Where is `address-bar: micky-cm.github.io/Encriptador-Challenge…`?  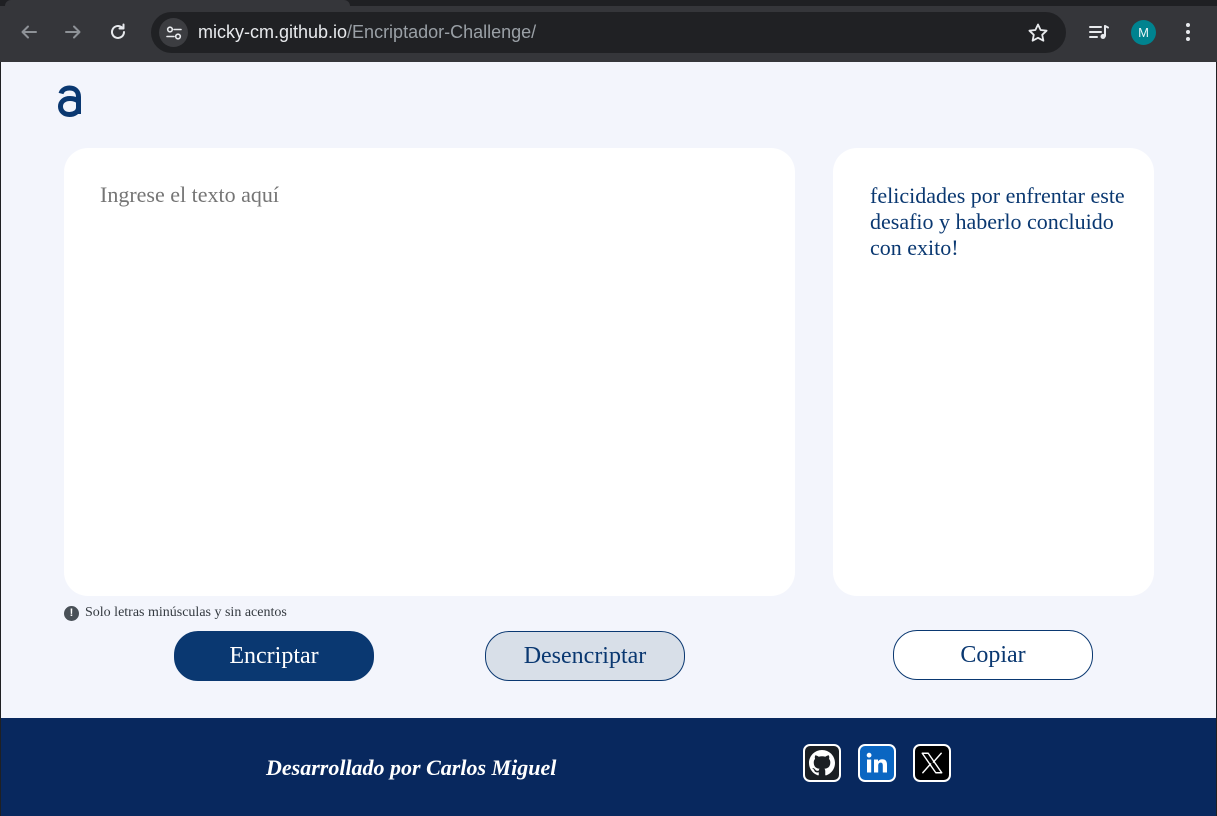
address-bar: micky-cm.github.io/Encriptador-Challenge… is located at coordinates (608, 32).